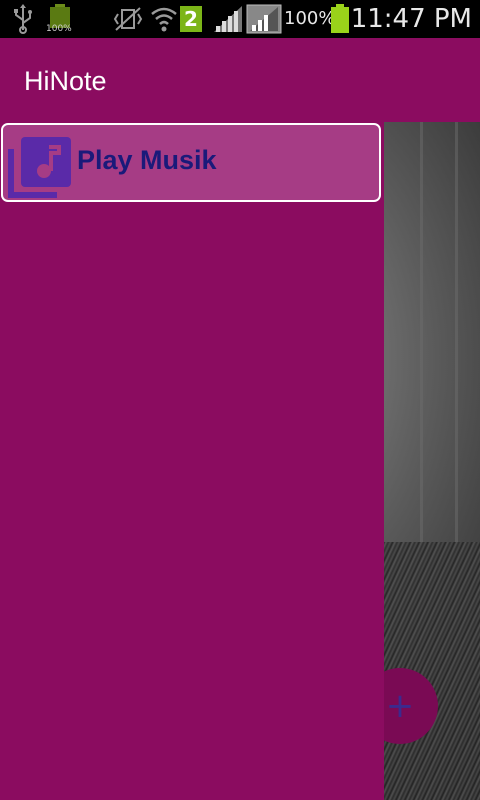 The image size is (480, 800). I want to click on usb-icon, so click(23, 19).